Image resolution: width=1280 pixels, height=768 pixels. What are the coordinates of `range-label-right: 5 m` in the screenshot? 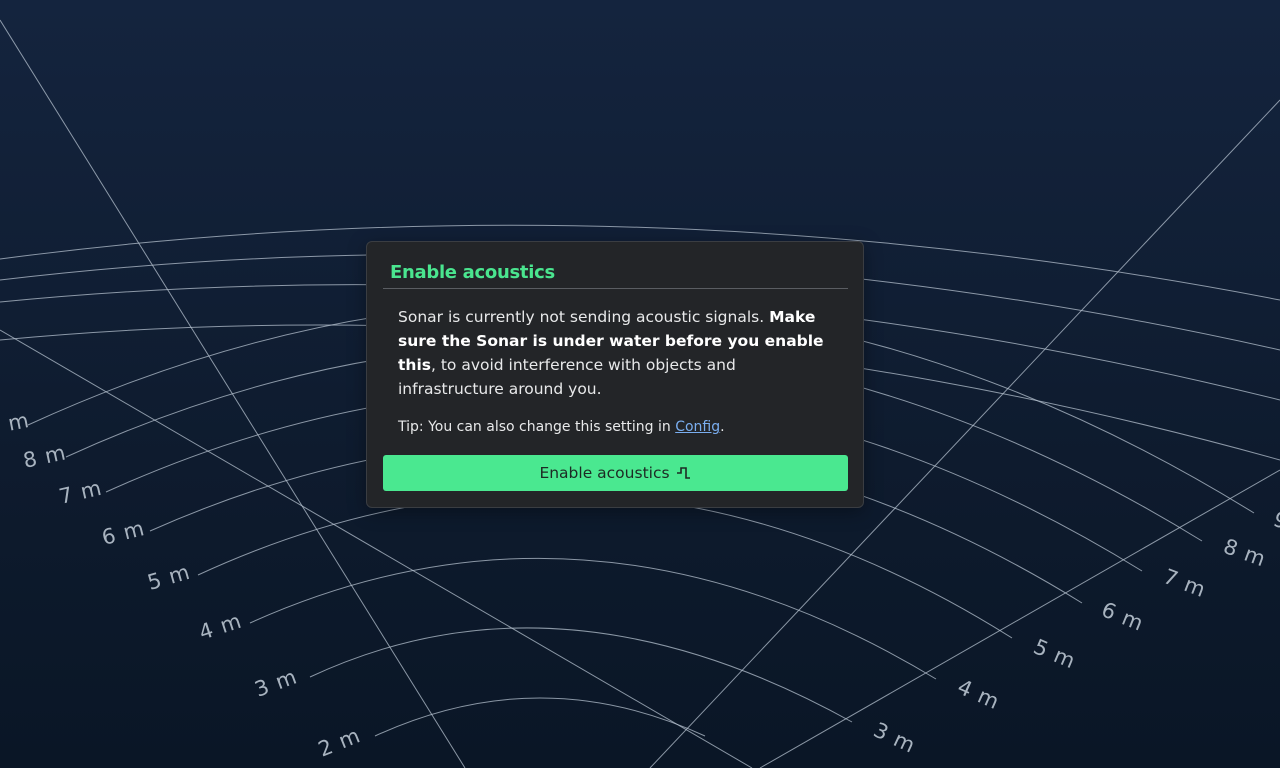 It's located at (1054, 654).